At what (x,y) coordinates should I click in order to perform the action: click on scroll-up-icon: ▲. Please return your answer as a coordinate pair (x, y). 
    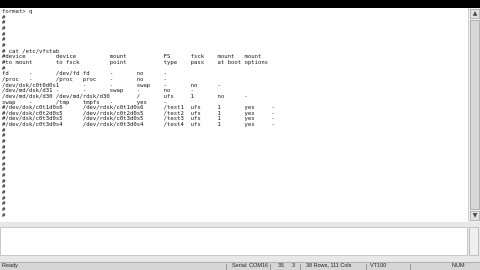
    Looking at the image, I should click on (475, 14).